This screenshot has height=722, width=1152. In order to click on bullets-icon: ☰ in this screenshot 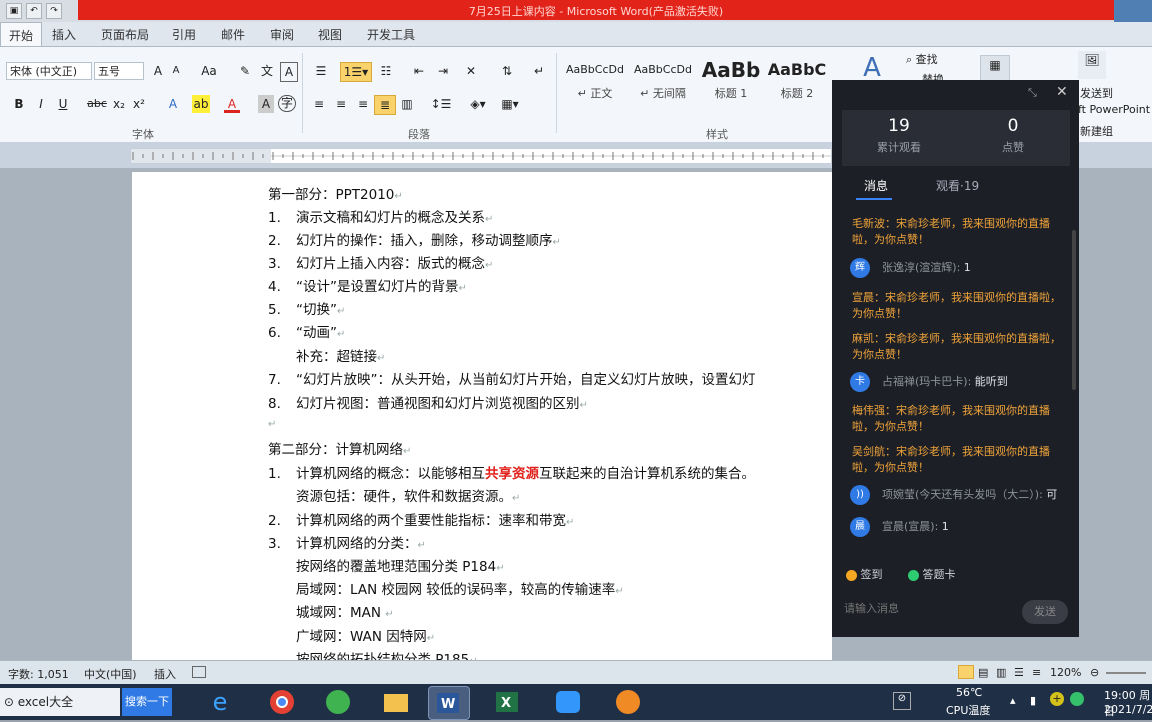, I will do `click(321, 71)`.